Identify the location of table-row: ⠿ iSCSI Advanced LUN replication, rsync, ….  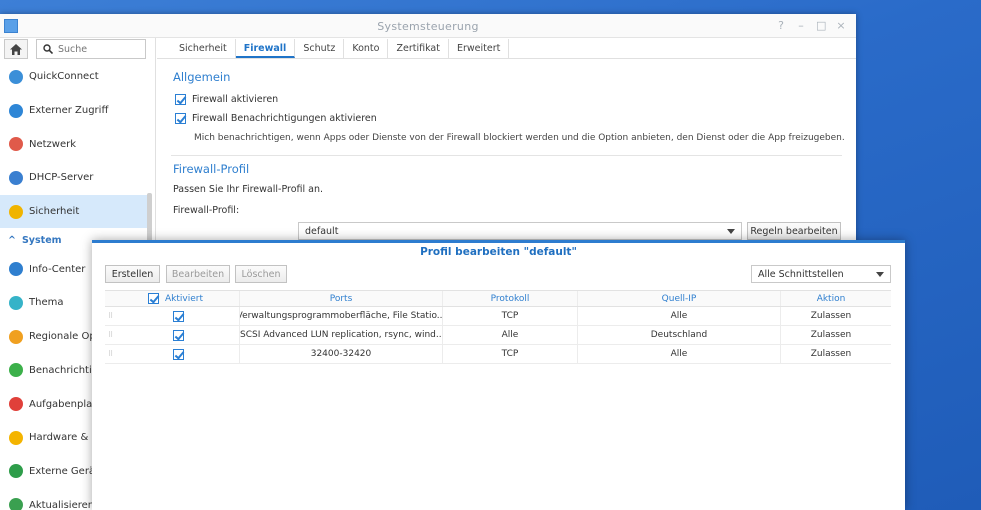
(498, 335).